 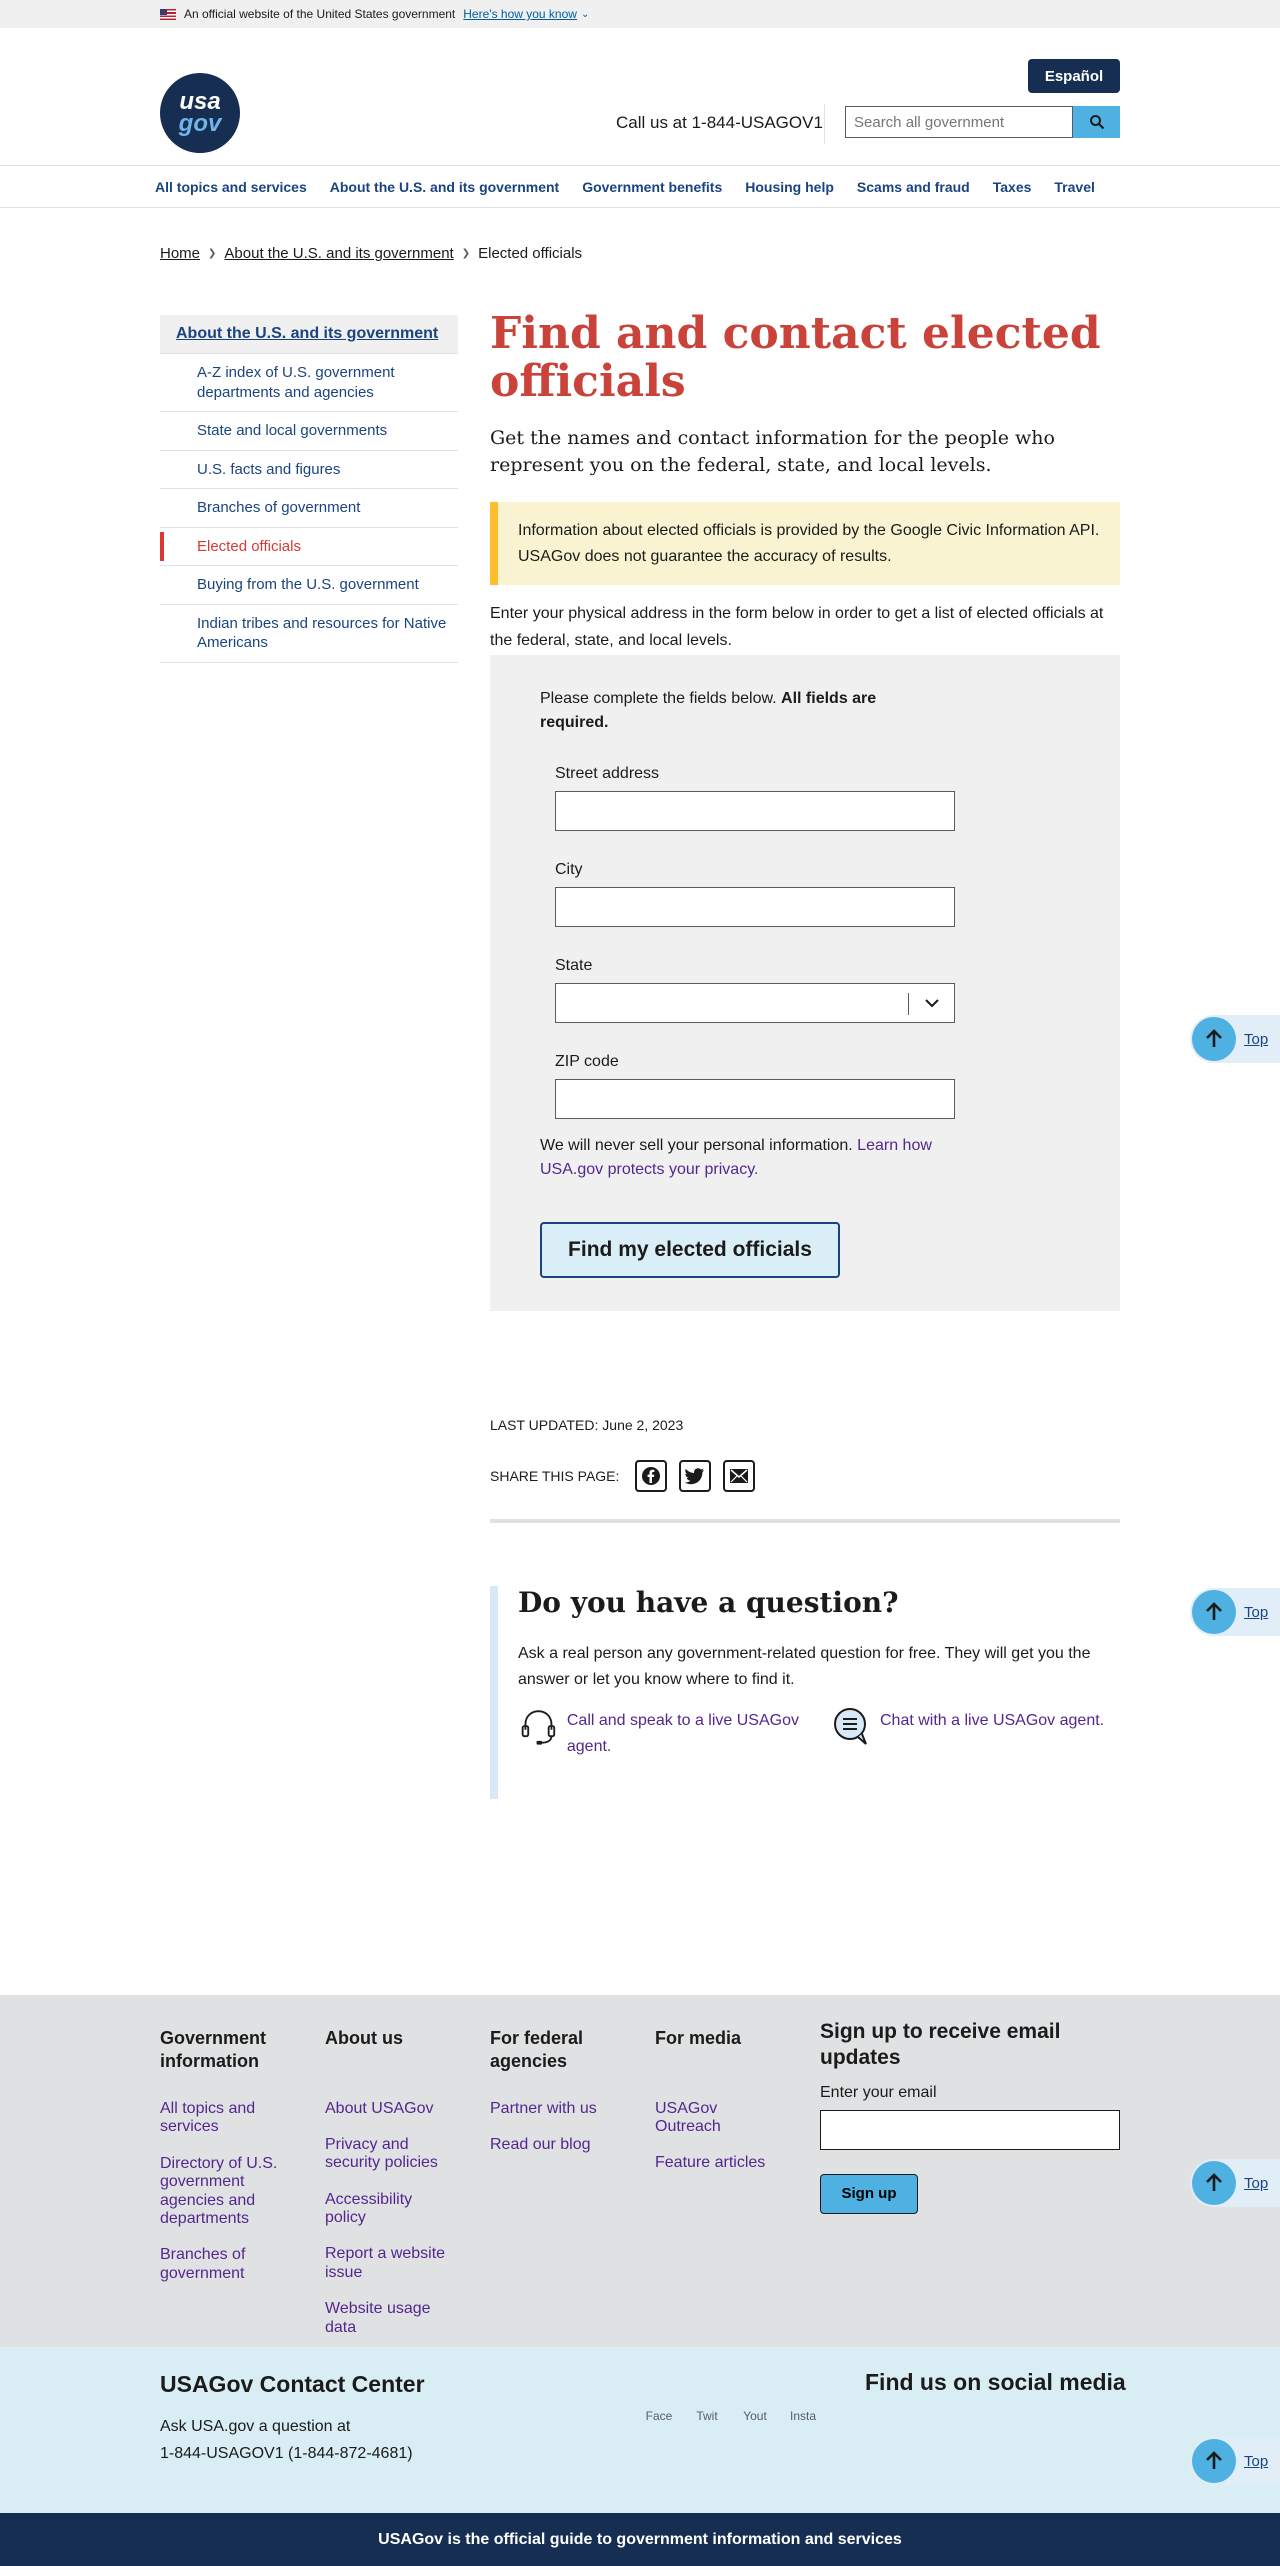 I want to click on search-input, so click(x=959, y=122).